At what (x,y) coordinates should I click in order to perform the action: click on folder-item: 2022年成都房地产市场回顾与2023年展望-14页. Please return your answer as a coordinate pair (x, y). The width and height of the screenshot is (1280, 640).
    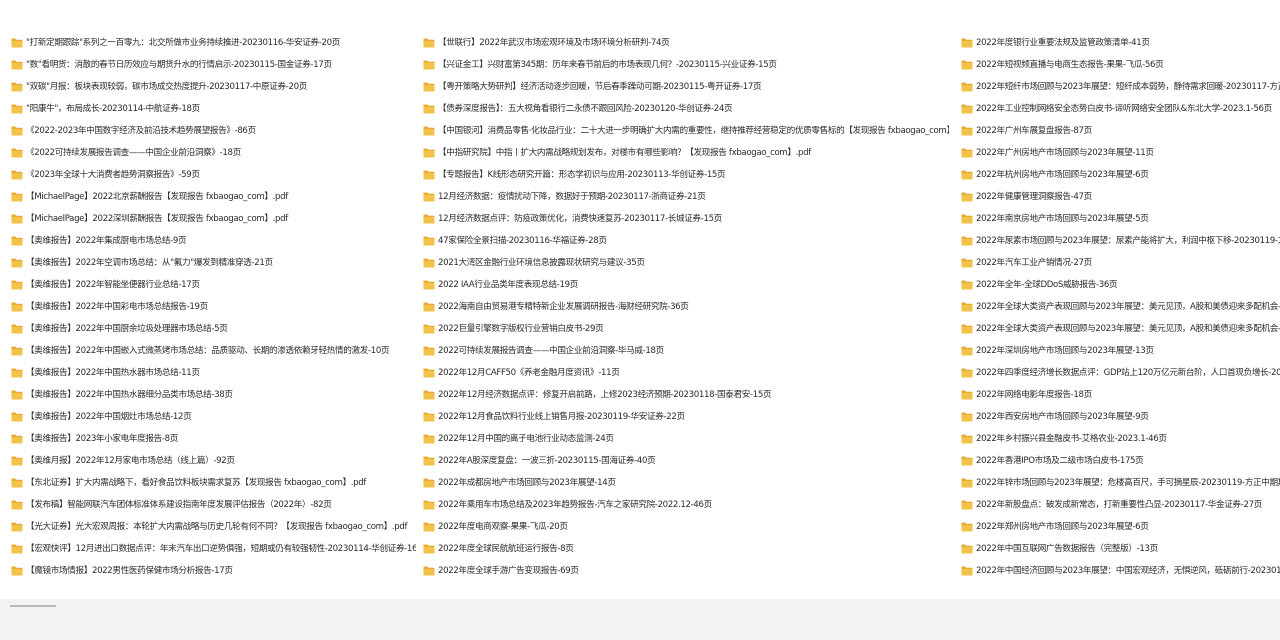
    Looking at the image, I should click on (686, 483).